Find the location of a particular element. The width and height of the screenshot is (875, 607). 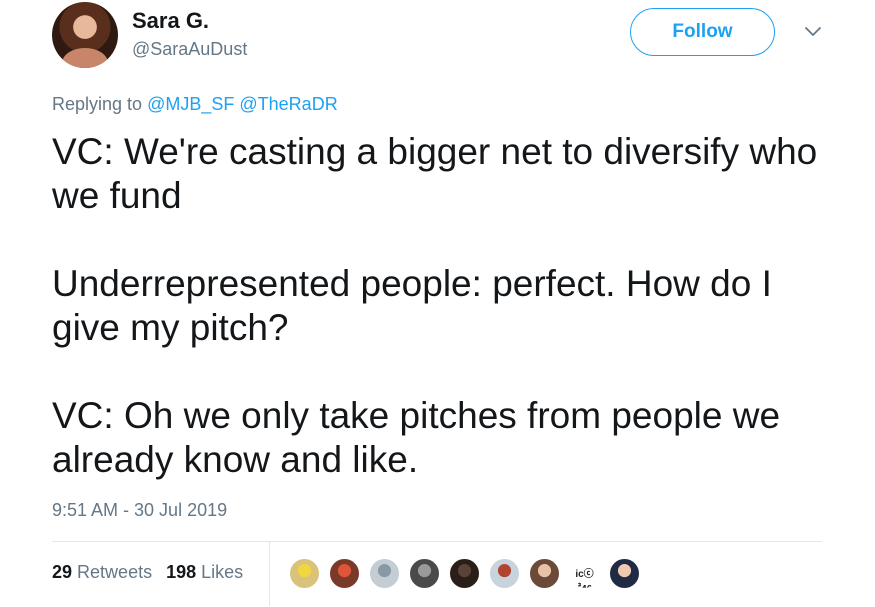

likes-stat: 198 Likes is located at coordinates (204, 572).